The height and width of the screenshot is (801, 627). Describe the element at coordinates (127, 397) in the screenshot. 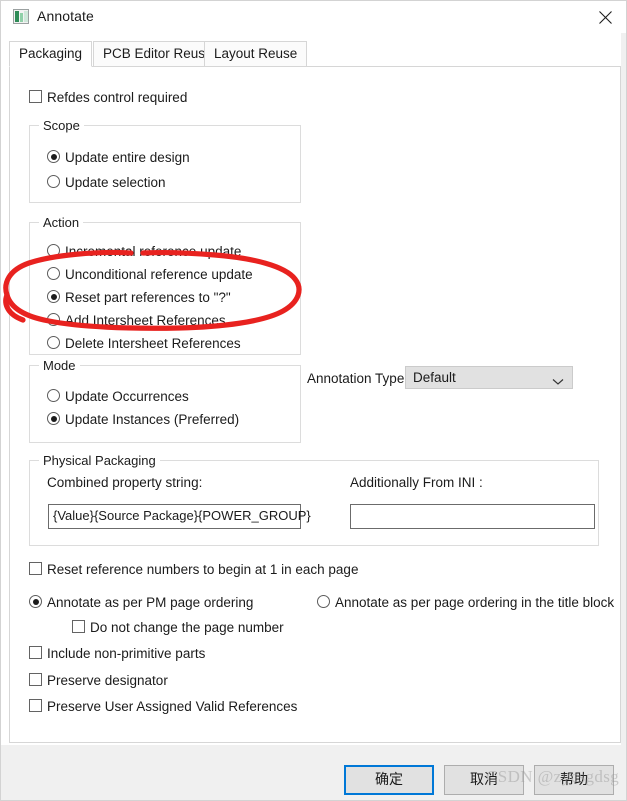

I see `radio-label: Update Occurrences` at that location.